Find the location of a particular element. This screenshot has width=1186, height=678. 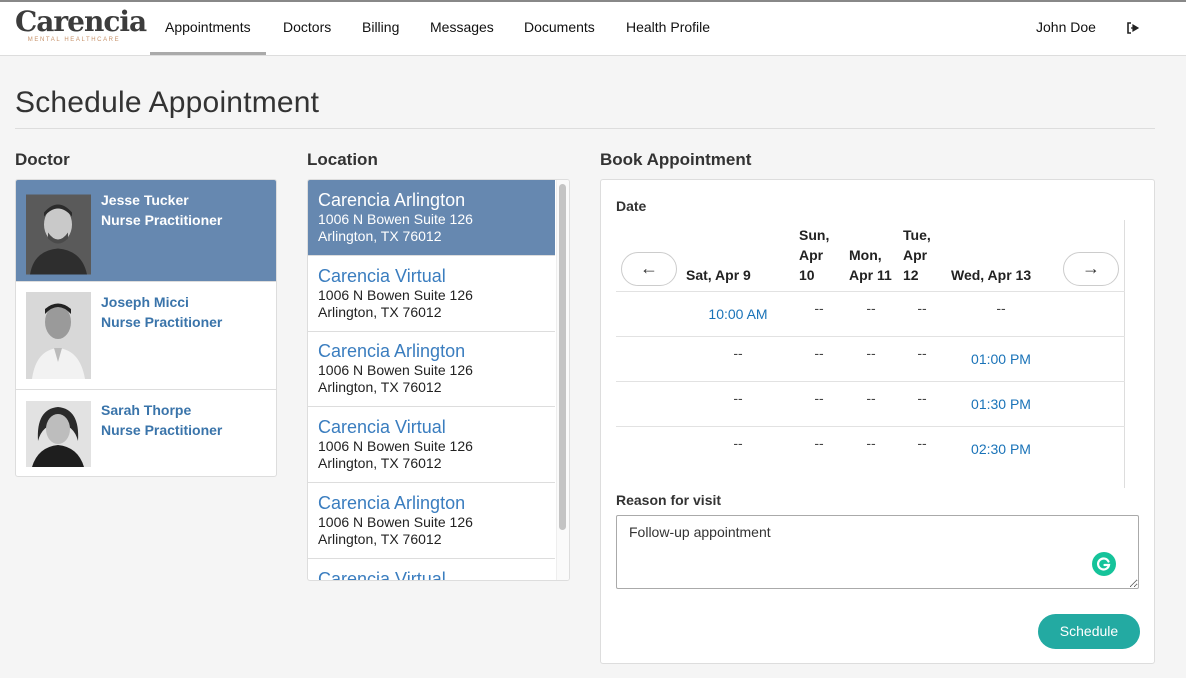

day-header-line: Mon, is located at coordinates (865, 255).